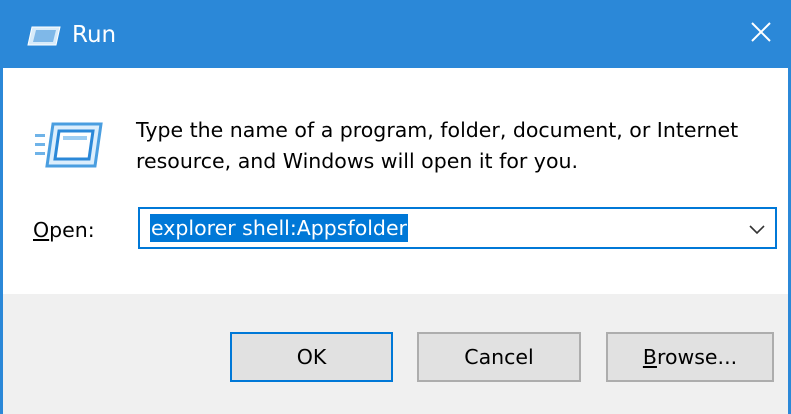  Describe the element at coordinates (94, 35) in the screenshot. I see `window-title: Run` at that location.